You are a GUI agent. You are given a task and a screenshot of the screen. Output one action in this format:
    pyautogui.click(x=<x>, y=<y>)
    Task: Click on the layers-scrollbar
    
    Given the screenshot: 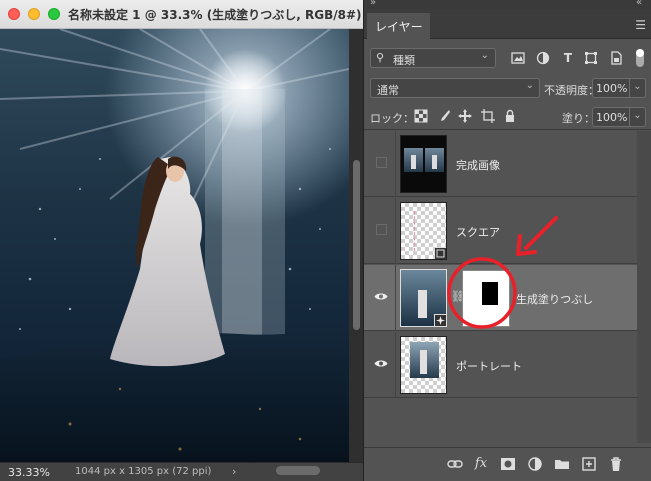 What is the action you would take?
    pyautogui.click(x=644, y=287)
    